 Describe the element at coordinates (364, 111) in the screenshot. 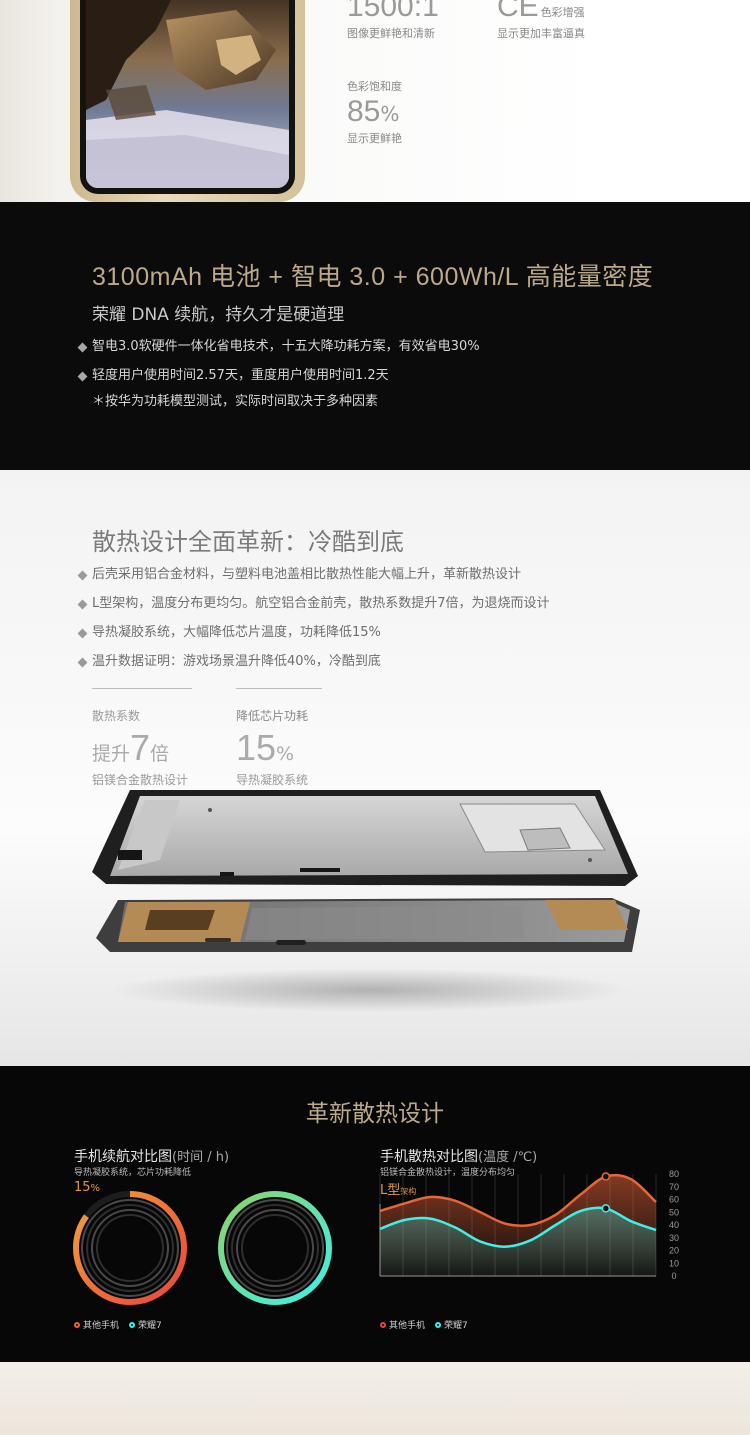

I see `saturation-value: 85` at that location.